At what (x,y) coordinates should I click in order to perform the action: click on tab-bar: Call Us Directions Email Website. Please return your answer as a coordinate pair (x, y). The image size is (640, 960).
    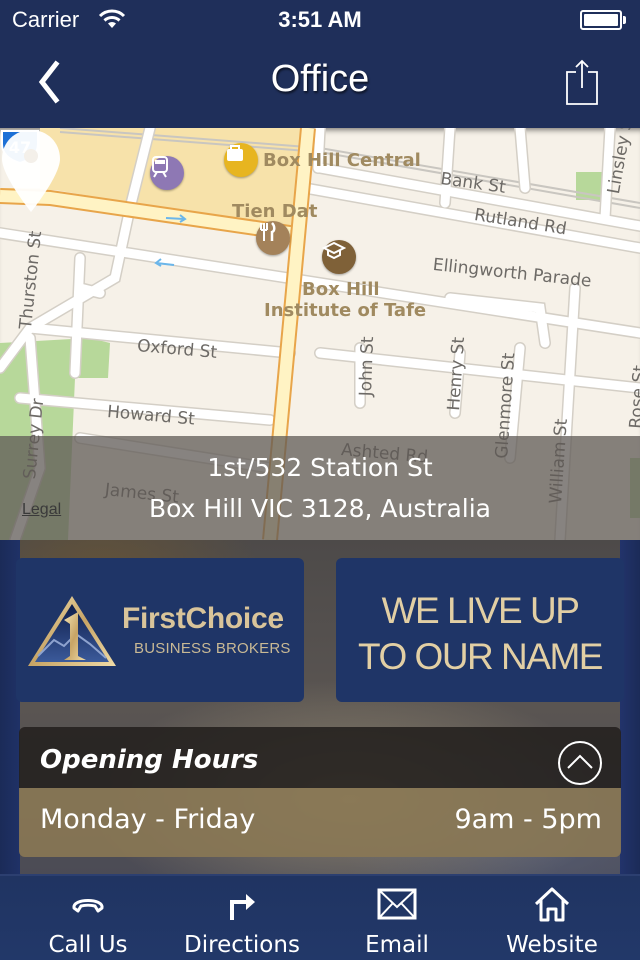
    Looking at the image, I should click on (320, 917).